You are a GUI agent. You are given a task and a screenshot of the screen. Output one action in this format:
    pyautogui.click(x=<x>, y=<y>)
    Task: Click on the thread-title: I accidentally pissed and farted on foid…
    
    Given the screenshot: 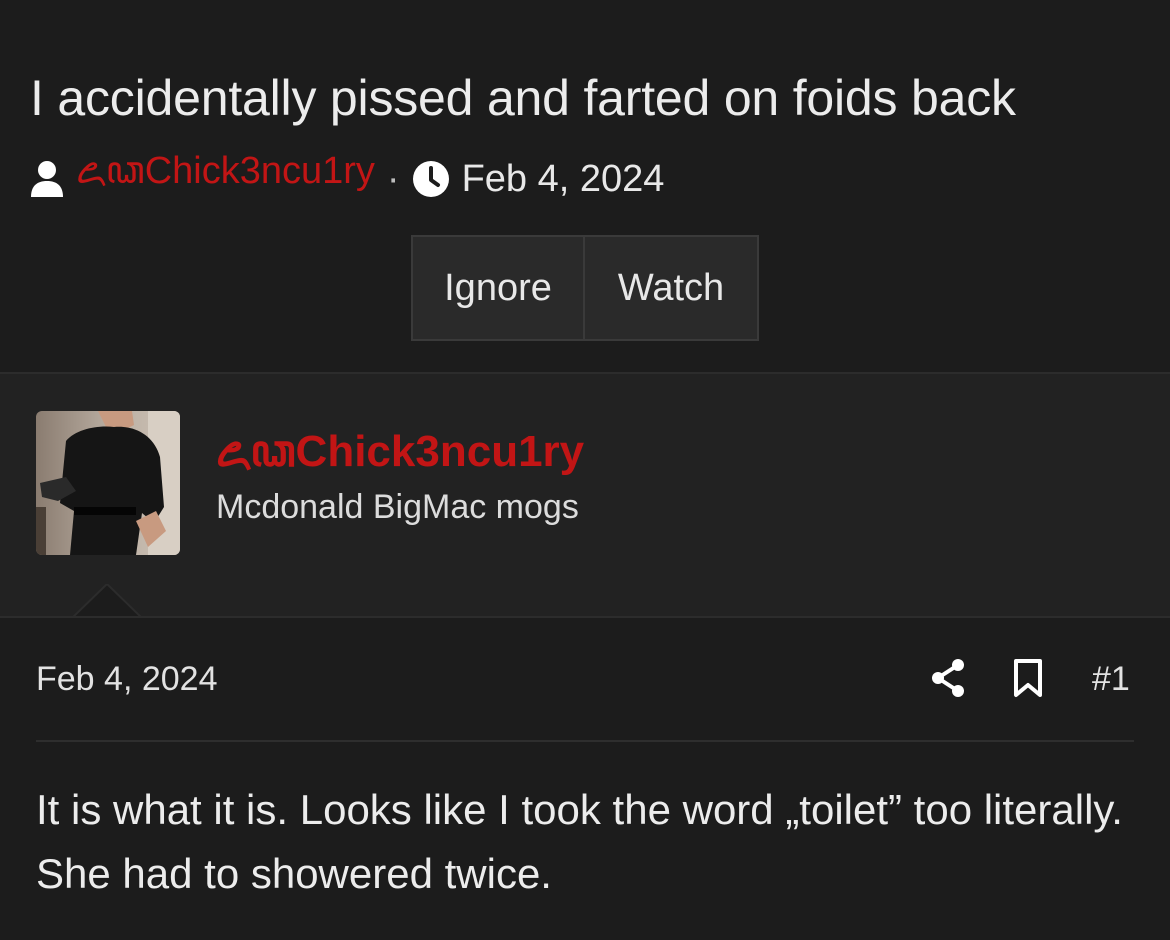 What is the action you would take?
    pyautogui.click(x=523, y=98)
    